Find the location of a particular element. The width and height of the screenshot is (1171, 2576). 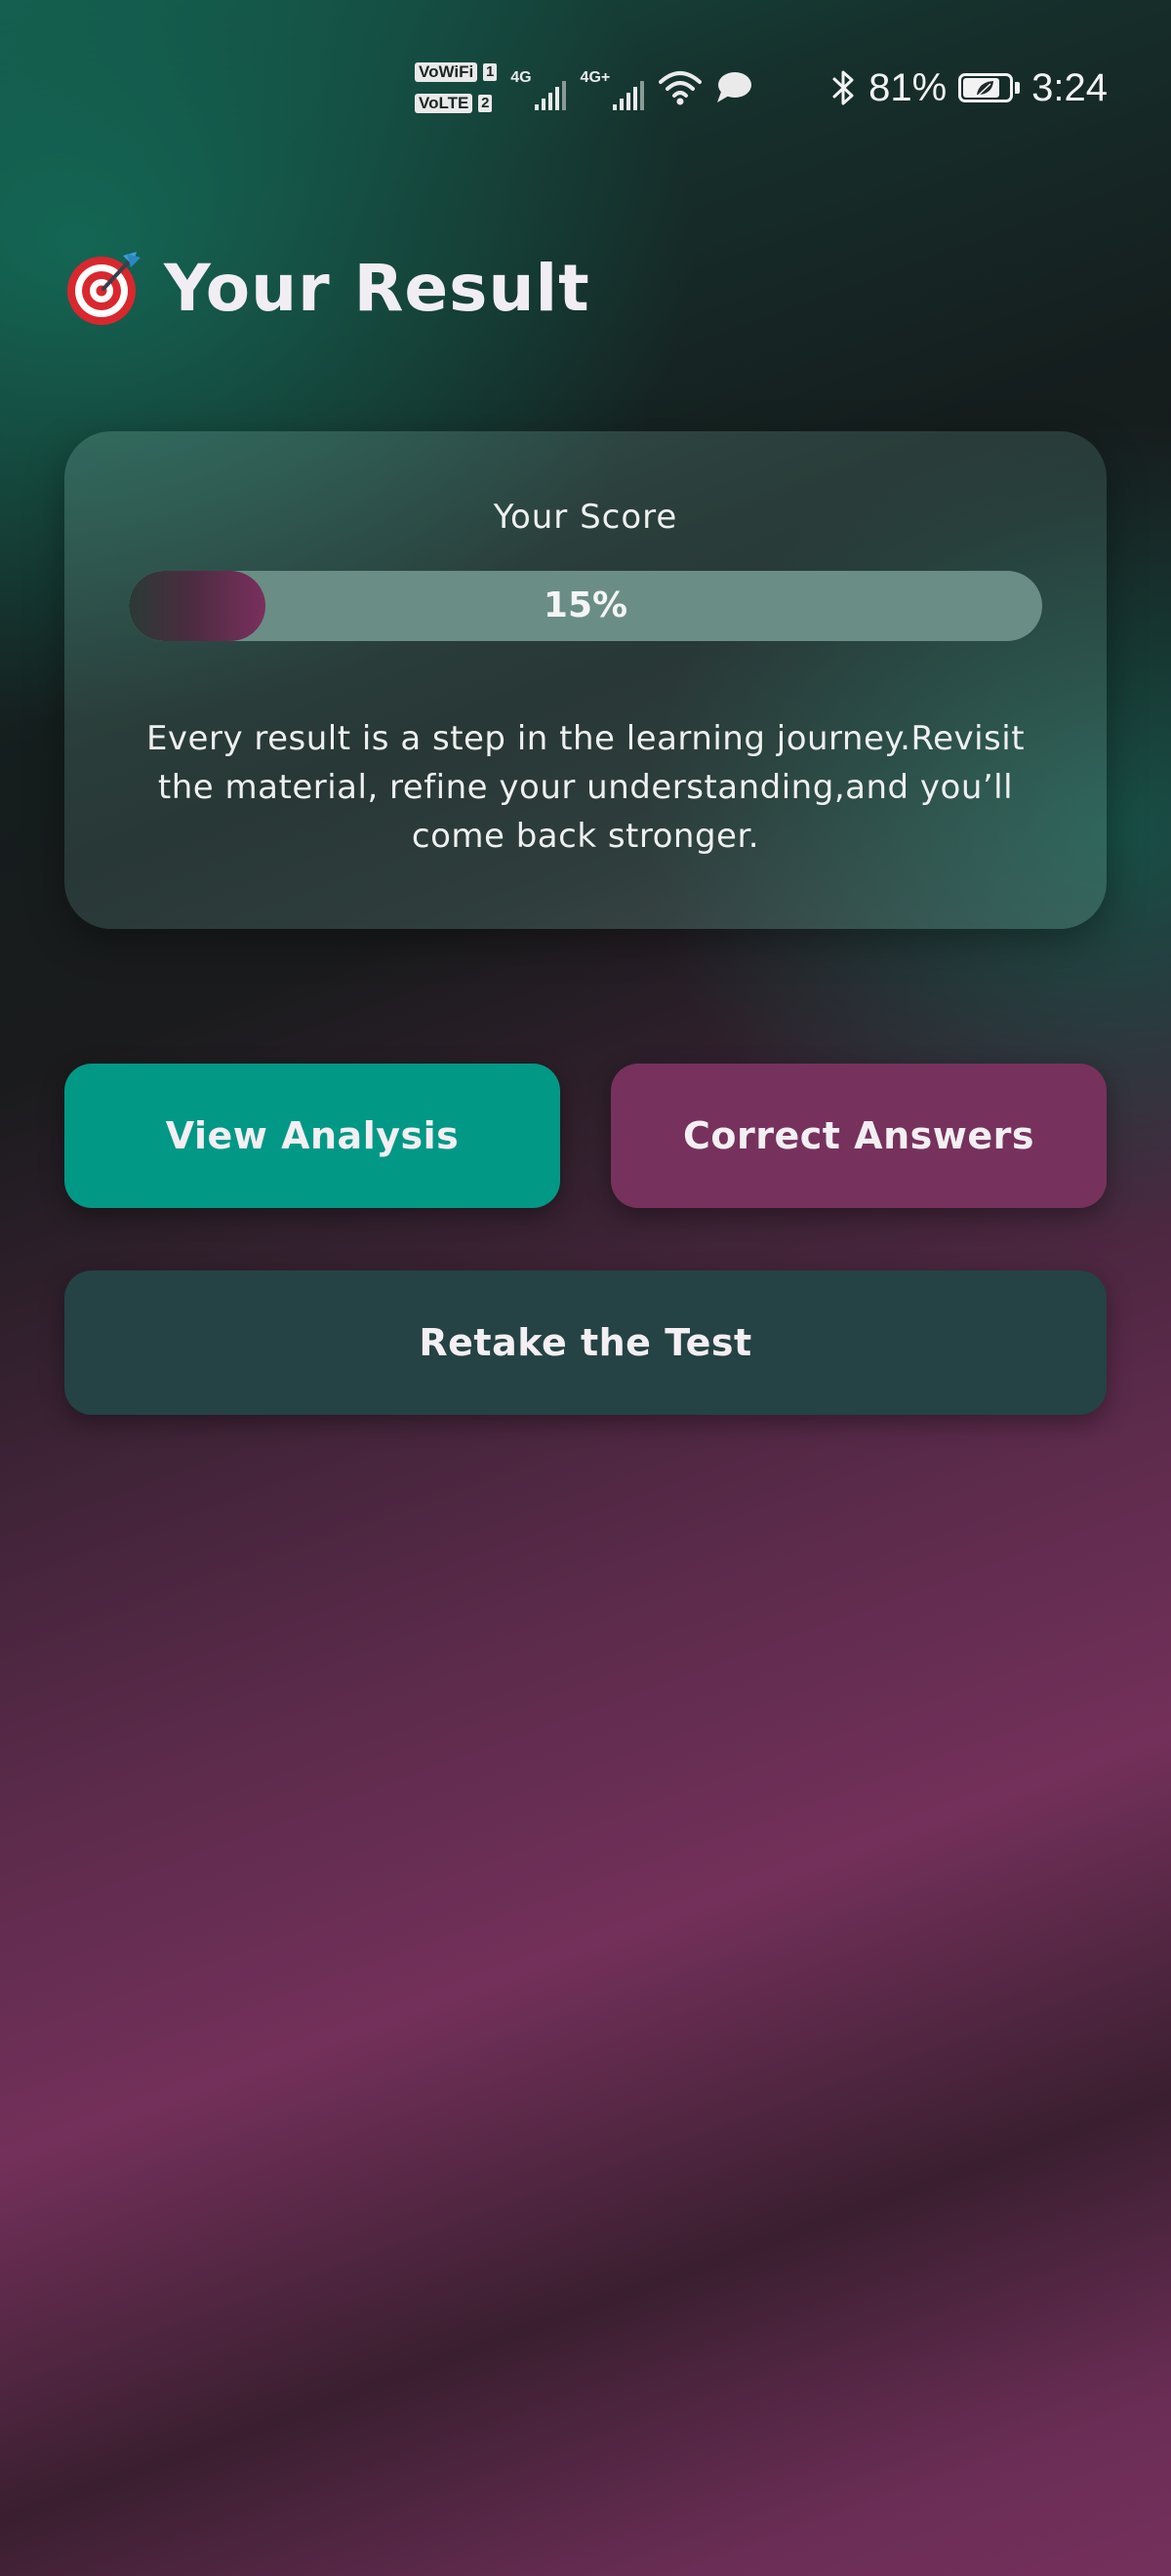

status-bar: VoWiFi 1 VoLTE 2 4G 4G+ 81% 3:24 is located at coordinates (585, 73).